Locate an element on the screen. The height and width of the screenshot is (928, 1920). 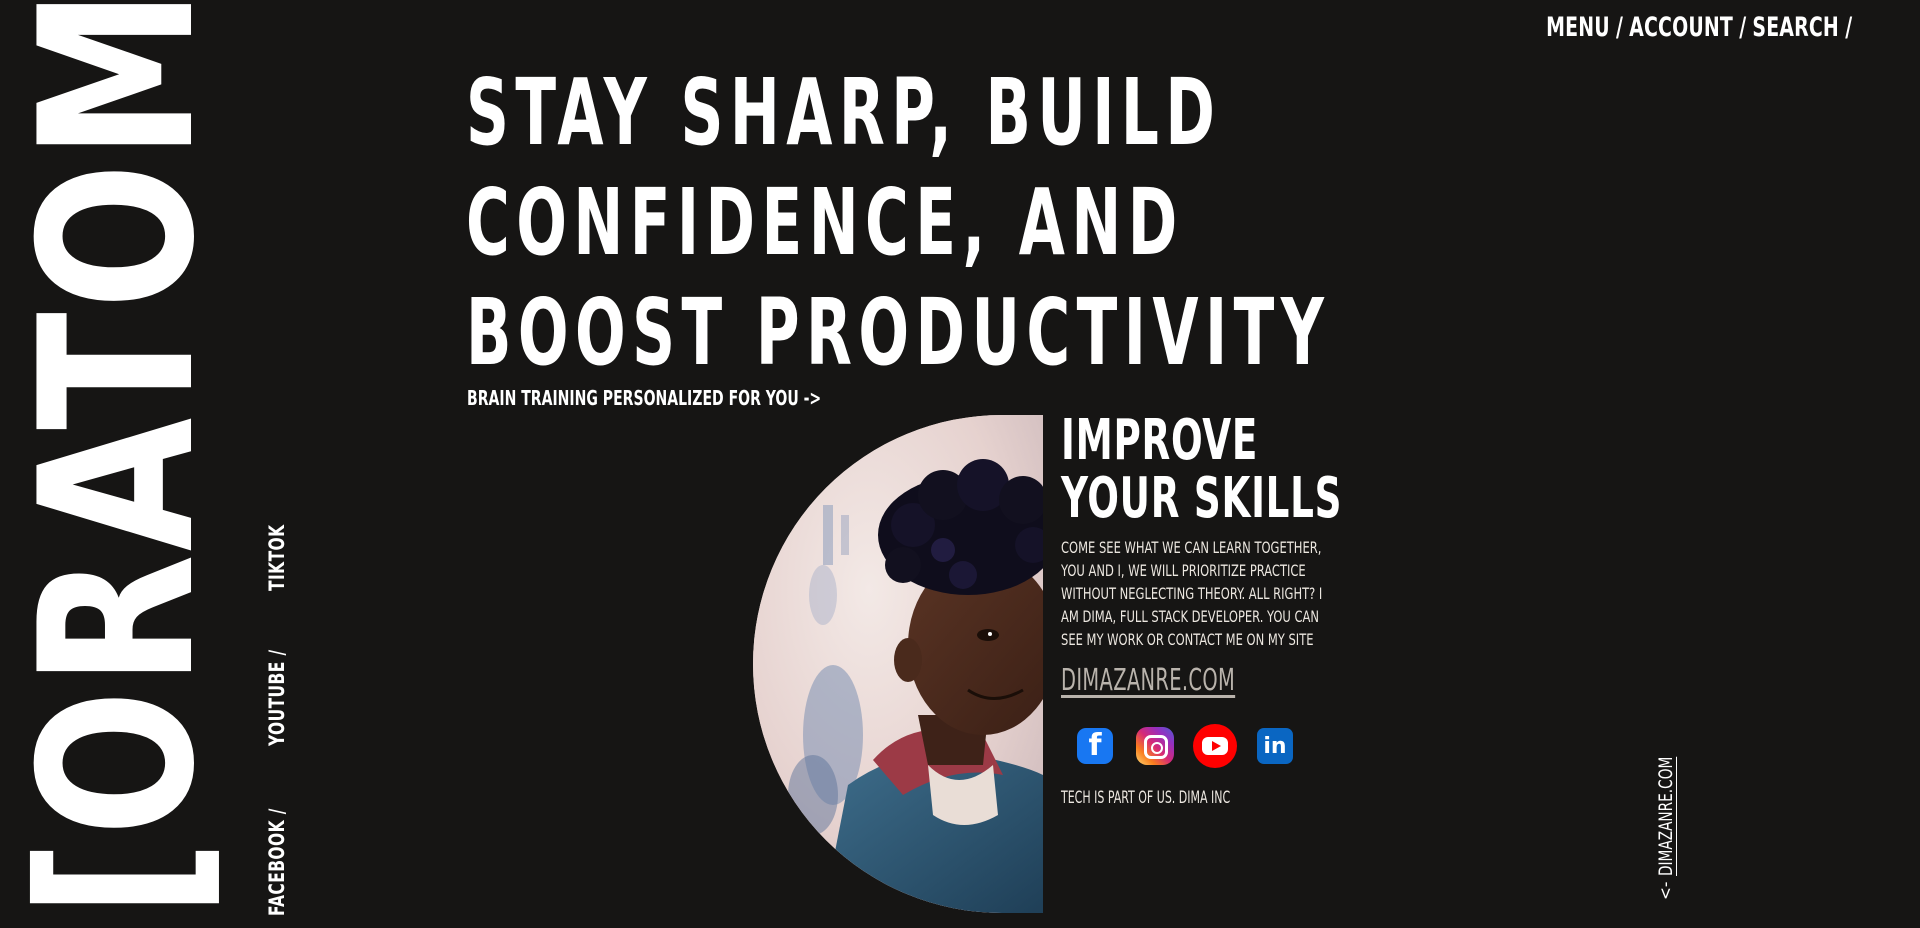
skills-title-line-1: IMPROVE is located at coordinates (1160, 440).